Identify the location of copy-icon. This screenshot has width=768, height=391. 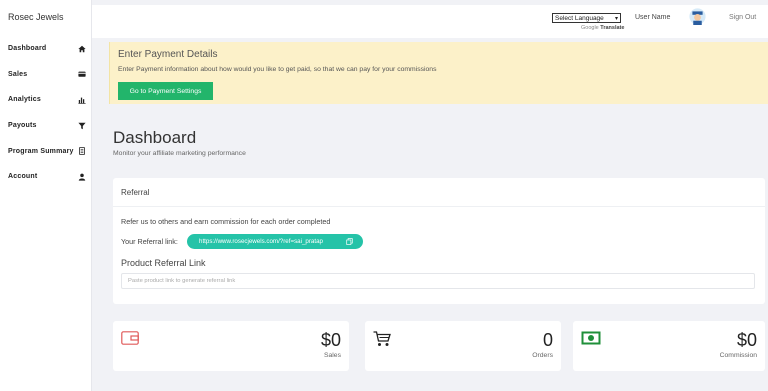
(349, 241).